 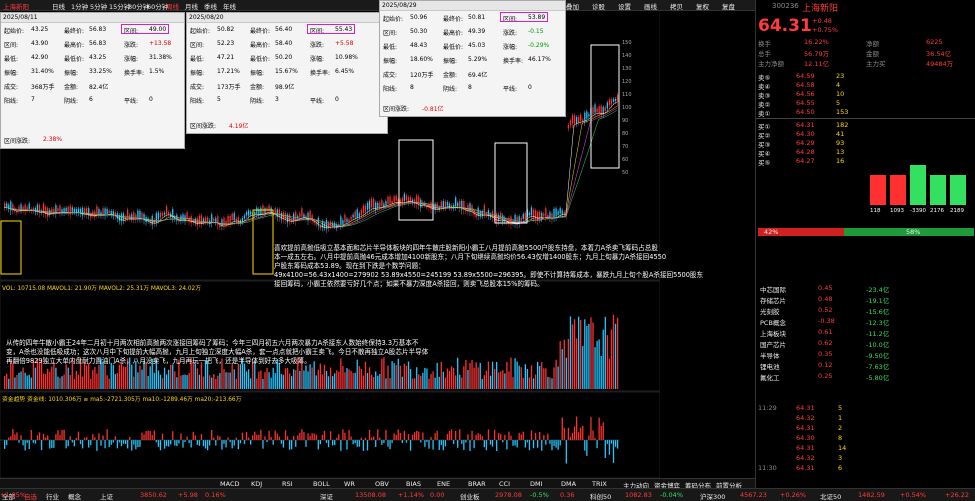 I want to click on ask-volume: 23, so click(x=840, y=76).